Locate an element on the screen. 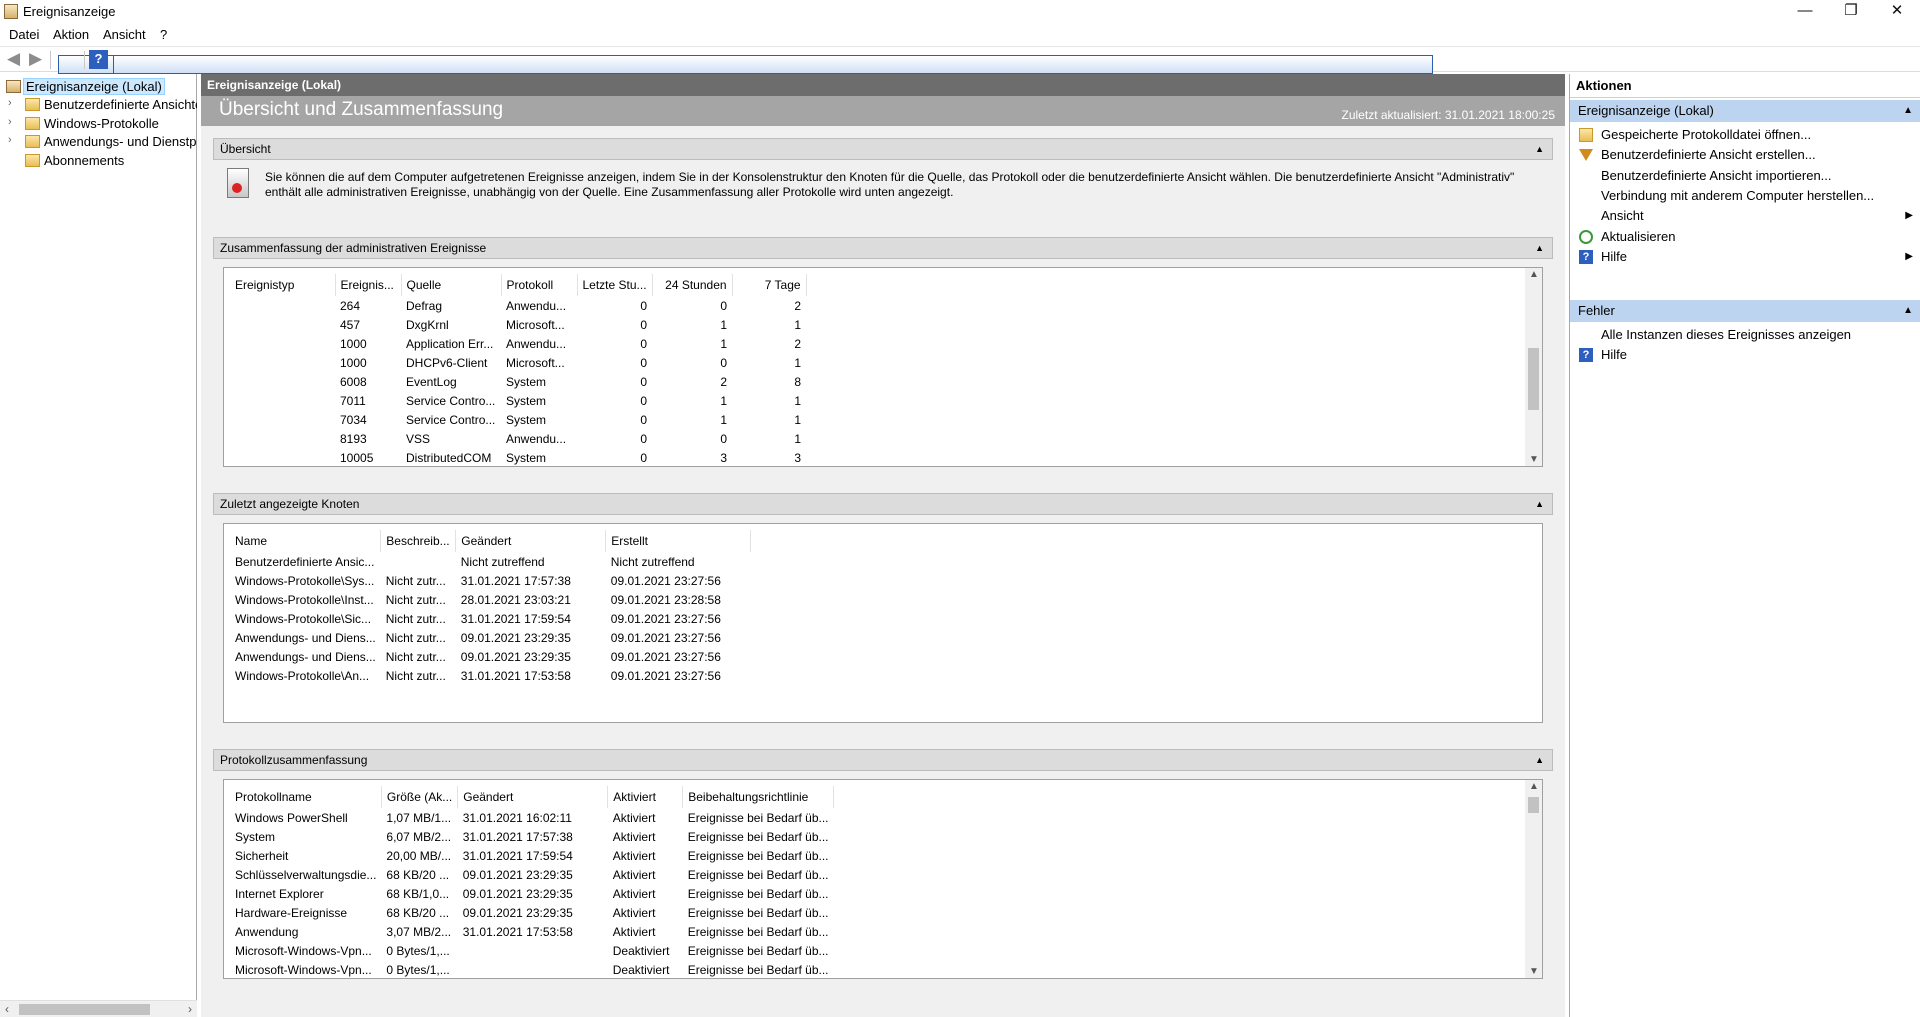 This screenshot has height=1017, width=1920. tree-item-subscriptions: Abonnements is located at coordinates (98, 161).